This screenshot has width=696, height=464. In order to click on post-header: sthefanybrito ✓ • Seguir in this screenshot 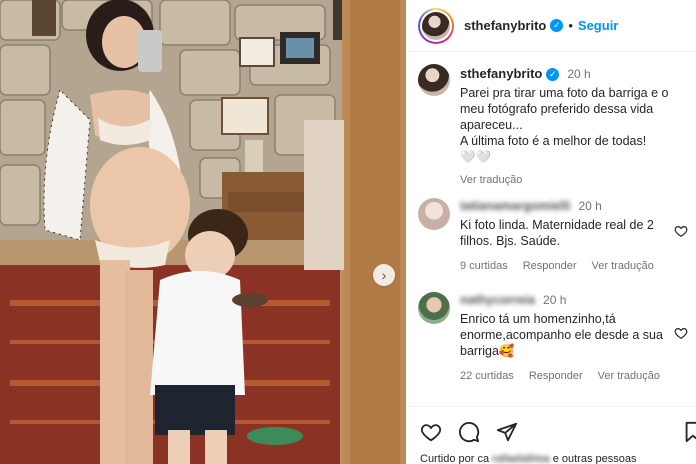, I will do `click(551, 26)`.